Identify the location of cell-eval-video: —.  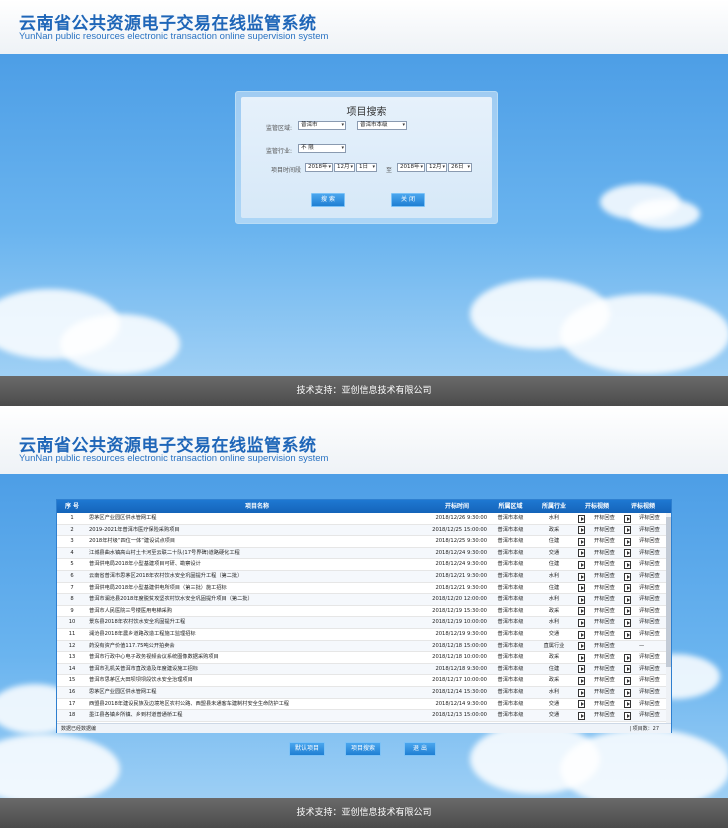
(654, 646).